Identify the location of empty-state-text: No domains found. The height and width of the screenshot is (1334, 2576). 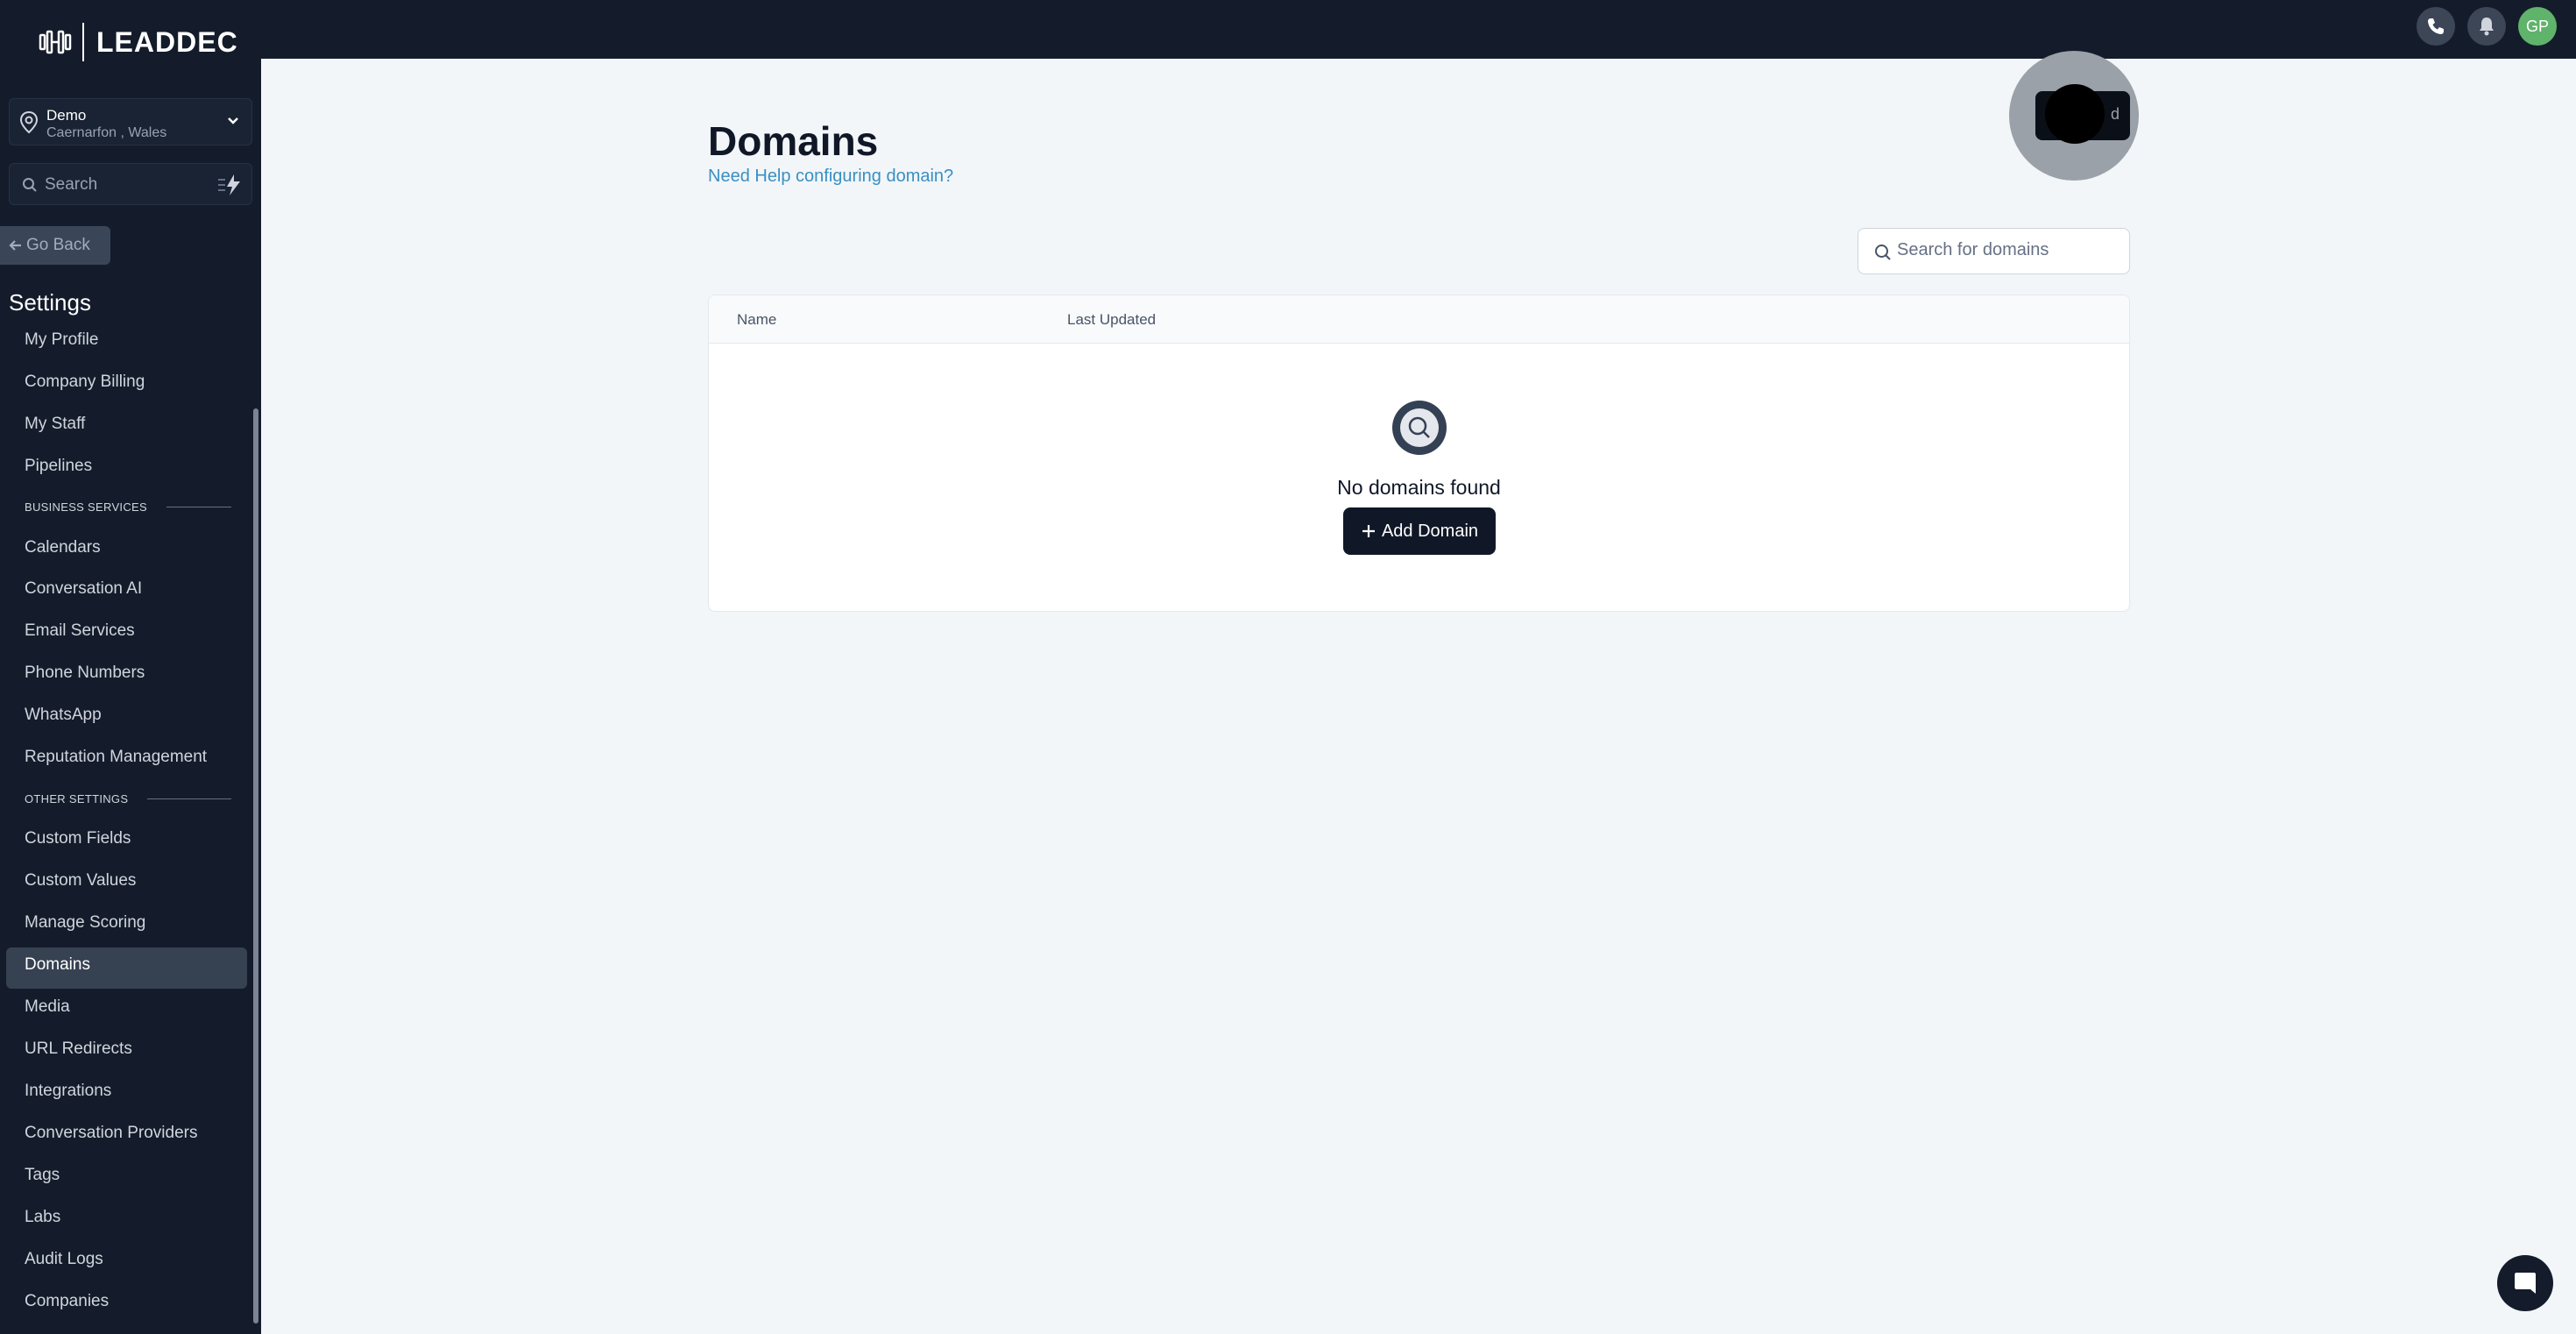
(1419, 488).